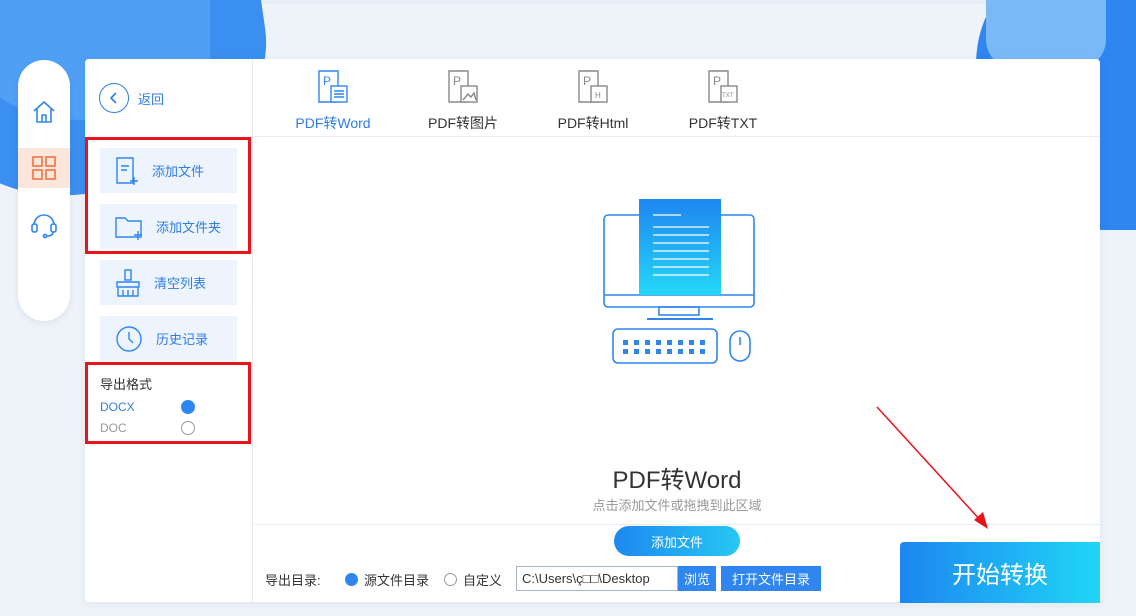 The image size is (1136, 616). What do you see at coordinates (351, 579) in the screenshot?
I see `radio-source-dir` at bounding box center [351, 579].